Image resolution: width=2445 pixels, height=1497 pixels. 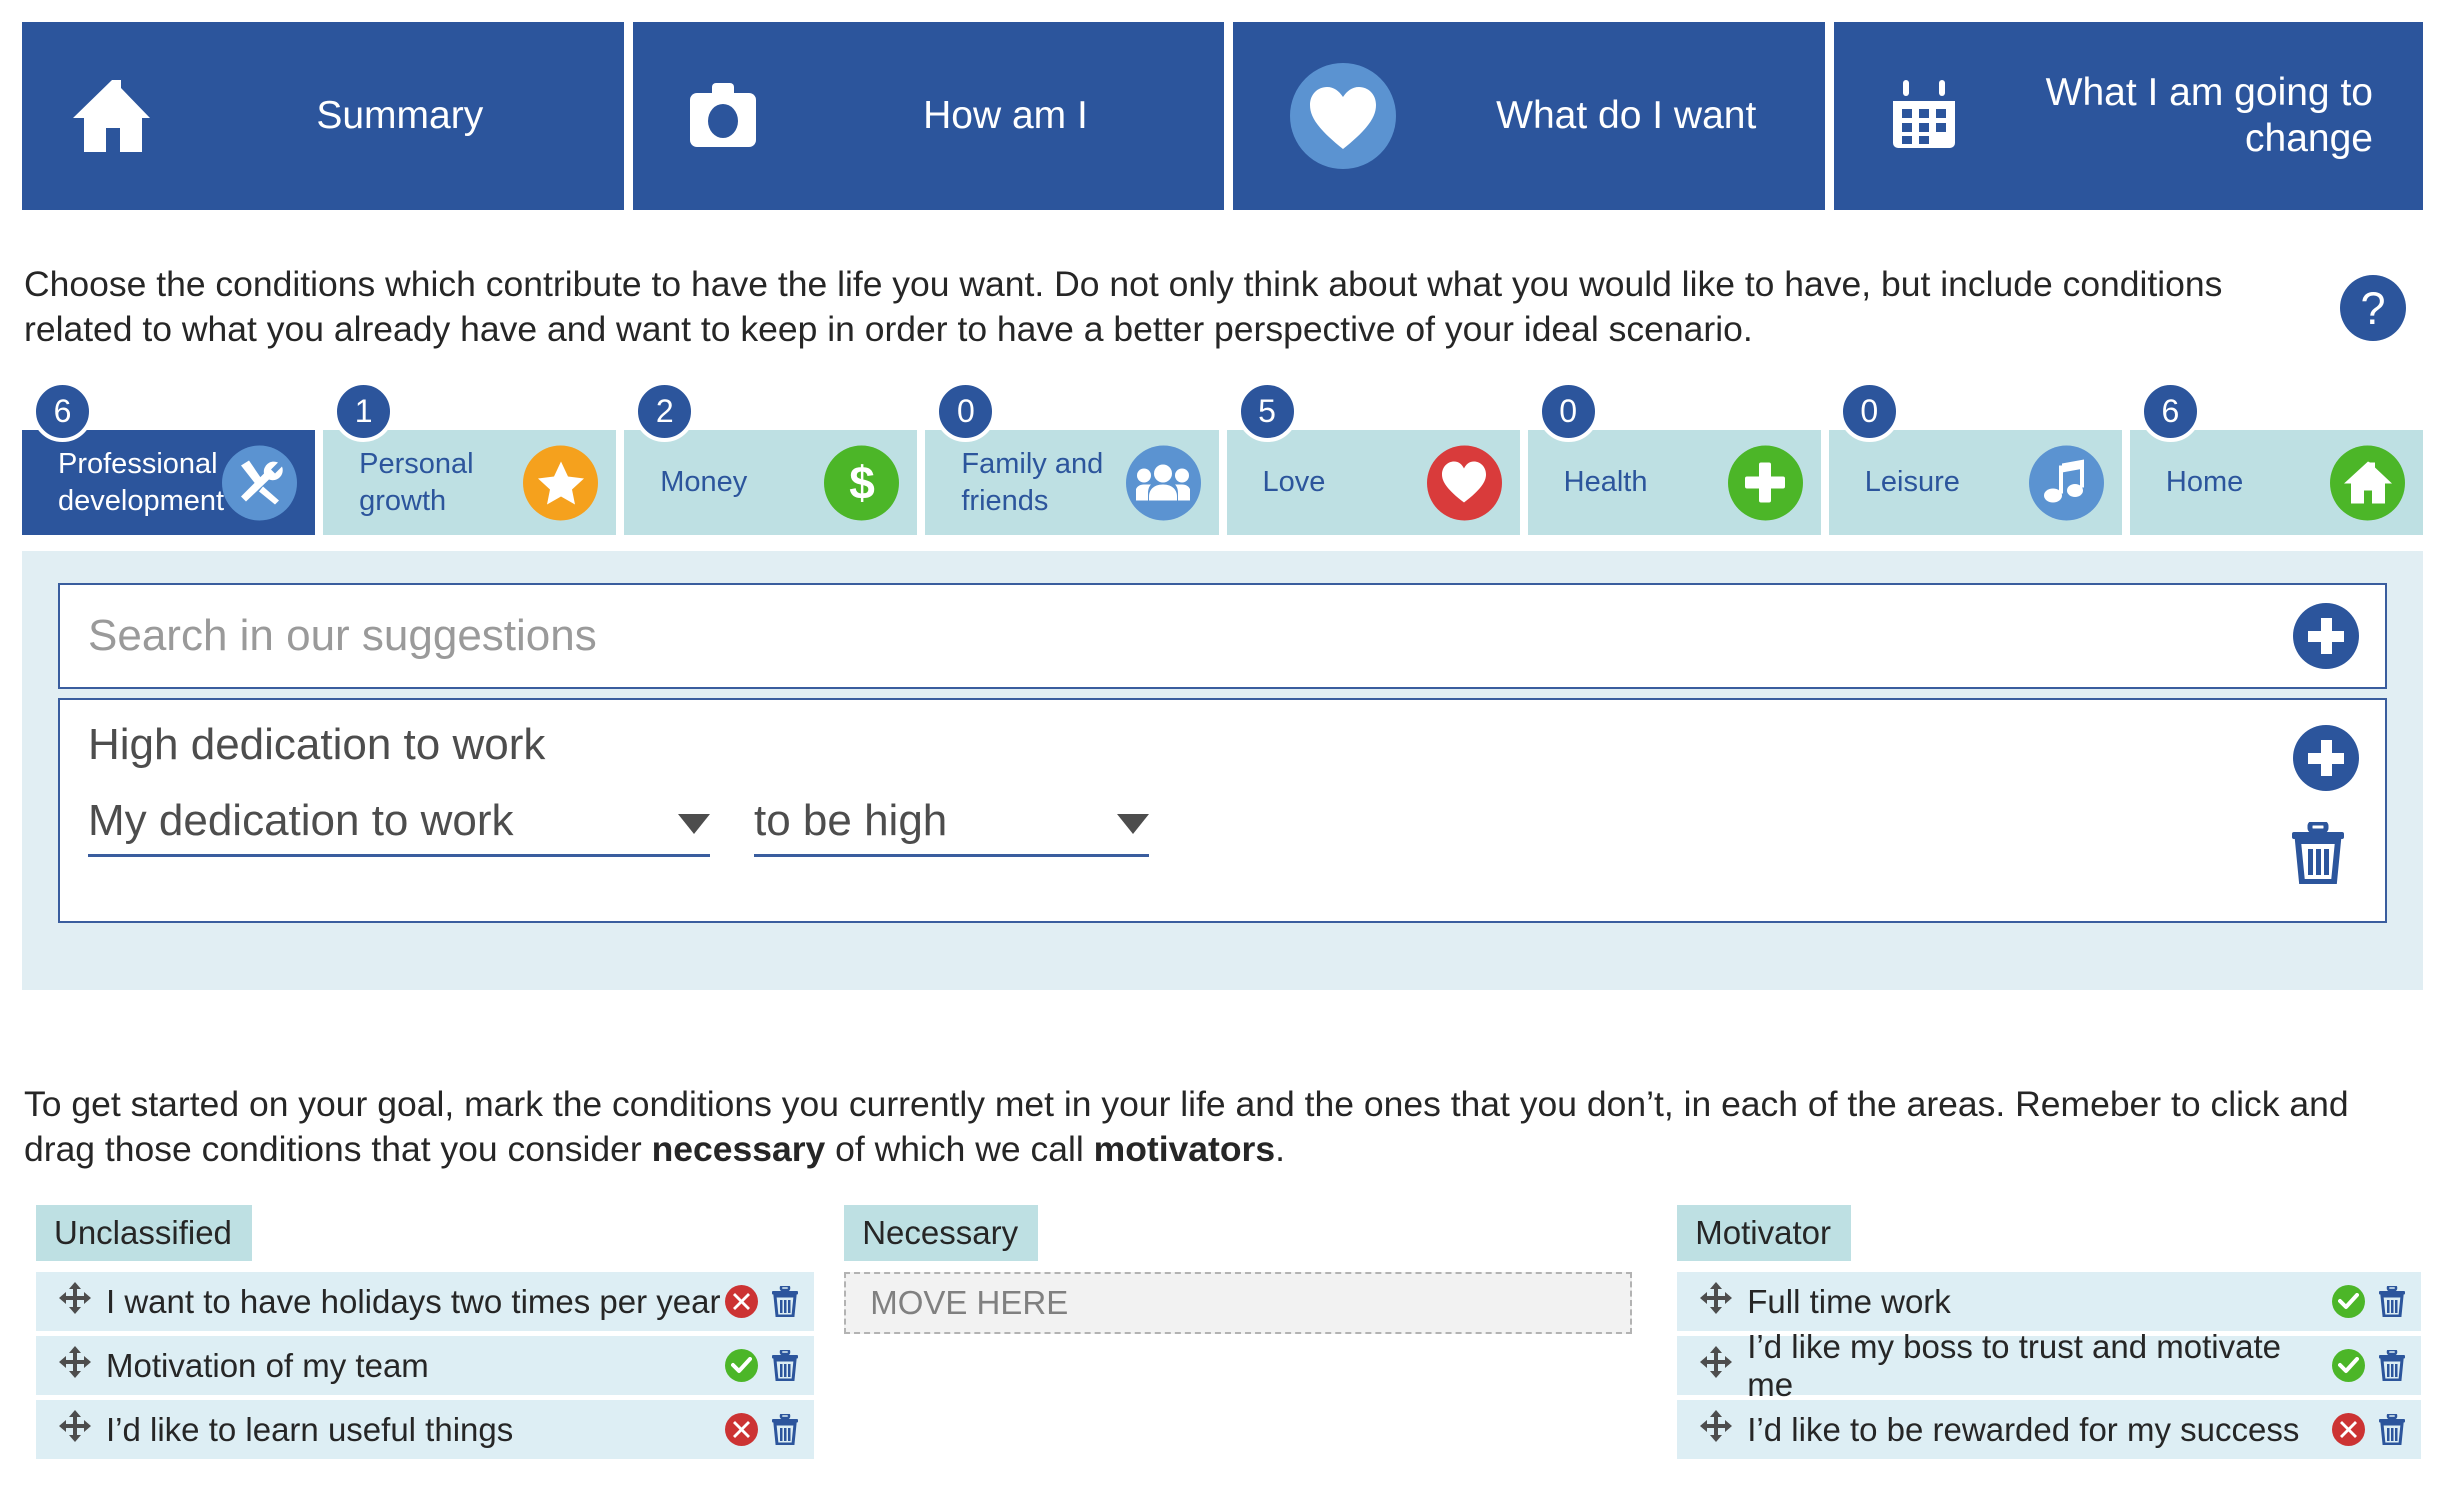 What do you see at coordinates (1222, 636) in the screenshot?
I see `search-suggestions-row: Search in our suggestions` at bounding box center [1222, 636].